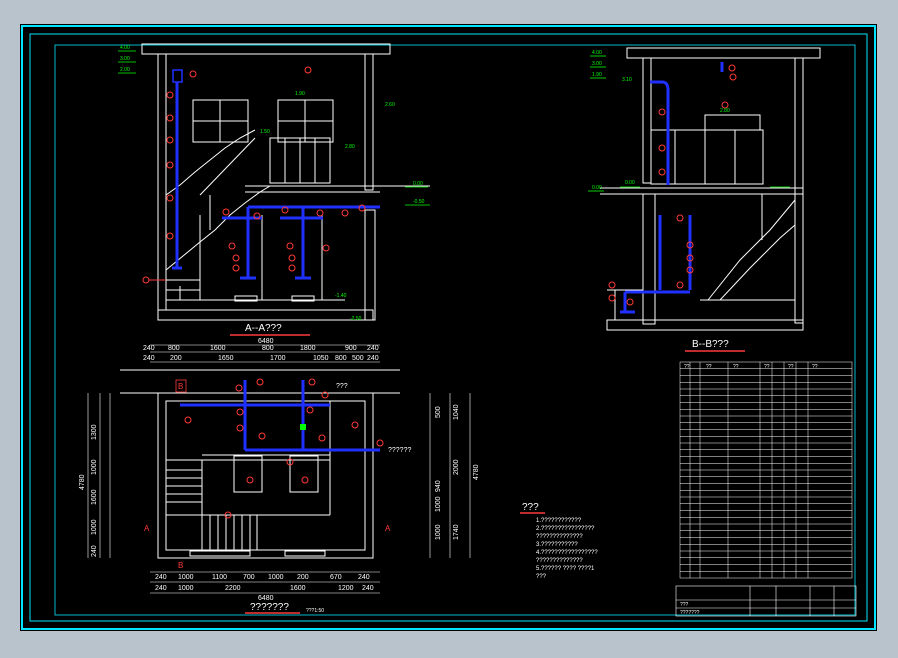 This screenshot has height=658, width=898. What do you see at coordinates (567, 553) in the screenshot?
I see `svg-text: 4.?????????????????` at bounding box center [567, 553].